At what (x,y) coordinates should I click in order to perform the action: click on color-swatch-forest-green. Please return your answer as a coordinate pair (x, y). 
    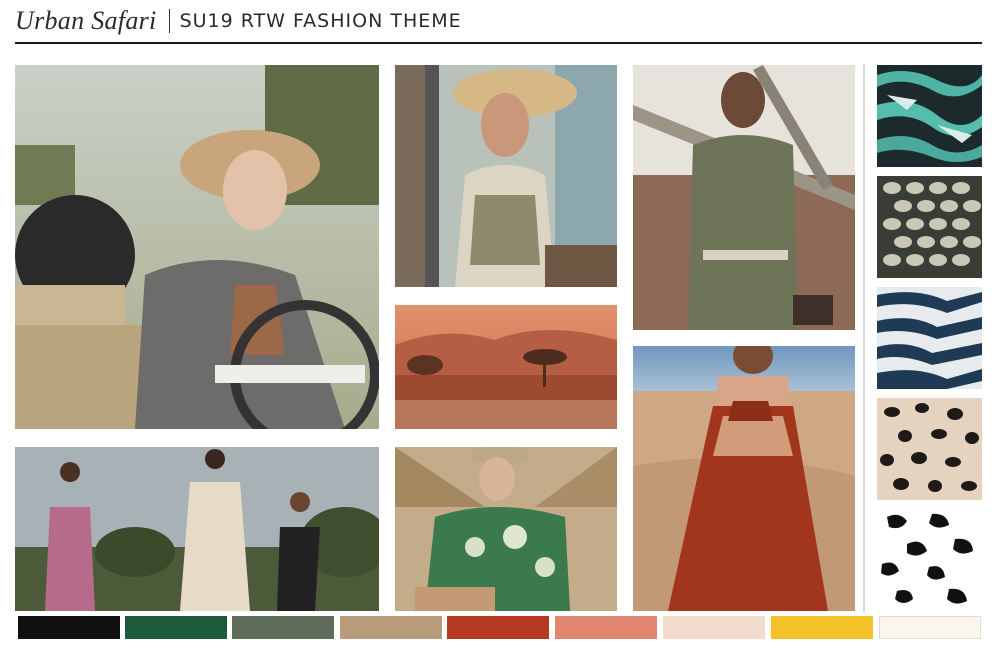
    Looking at the image, I should click on (176, 627).